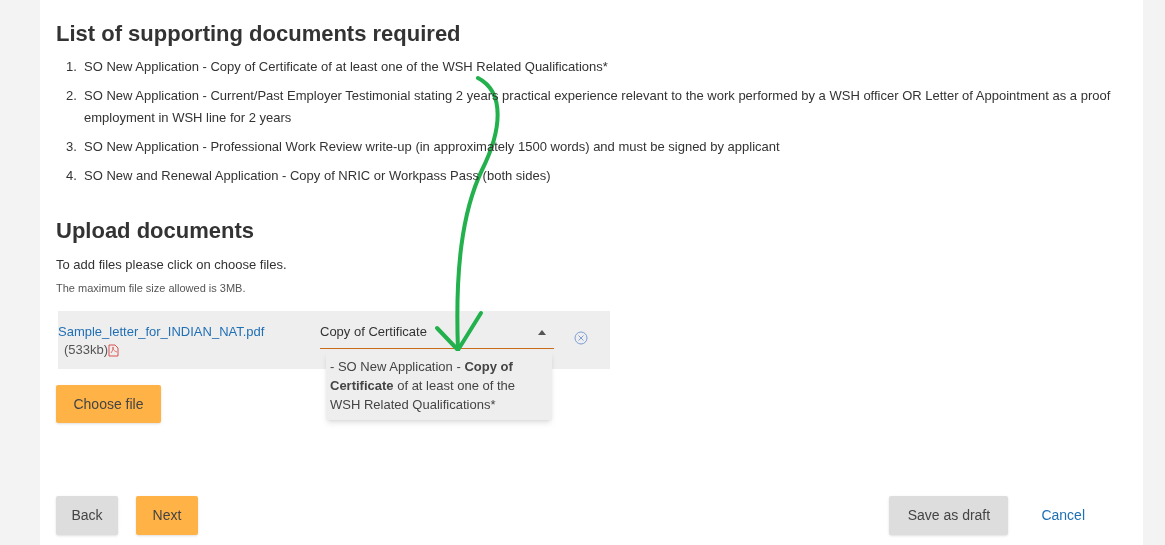 This screenshot has height=545, width=1165. I want to click on document-requirement: SO New Application - Copy of Certificate of at least one of the WSH Related Qualifications*, so click(346, 67).